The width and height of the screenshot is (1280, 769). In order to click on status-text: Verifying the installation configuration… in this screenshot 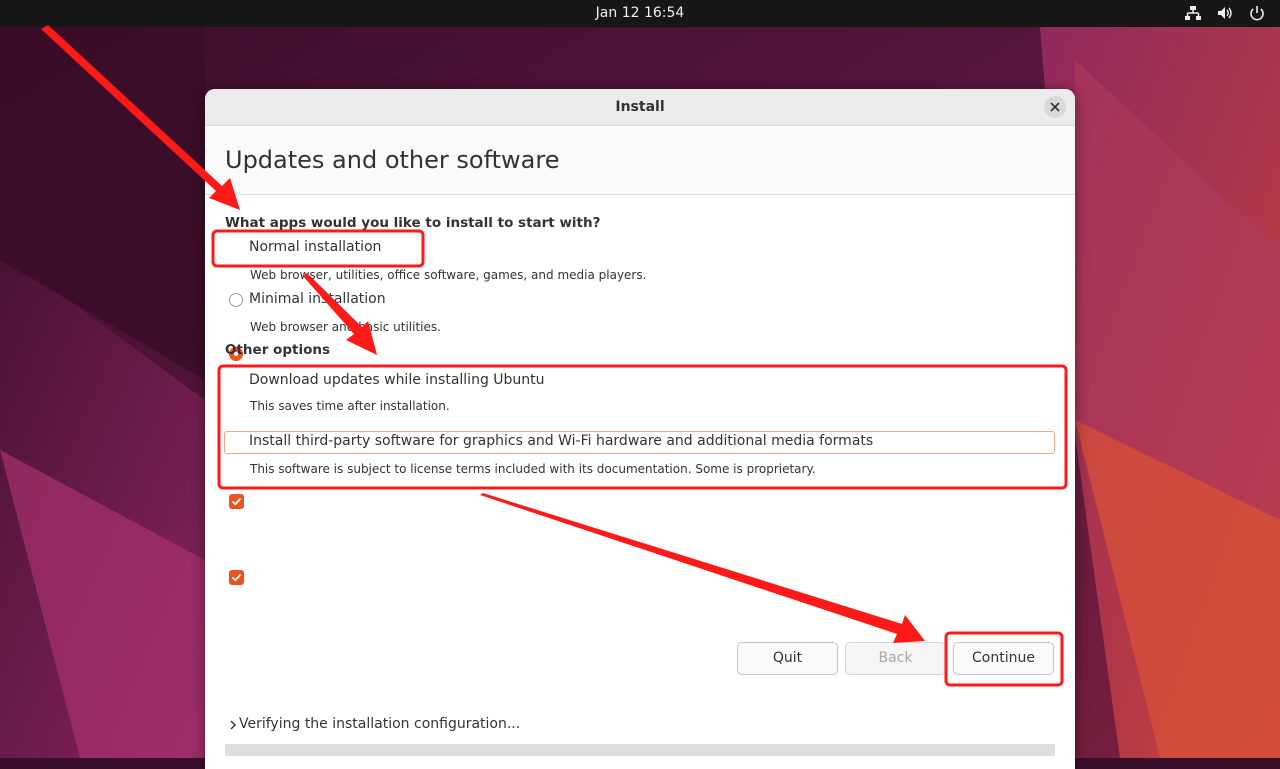, I will do `click(380, 724)`.